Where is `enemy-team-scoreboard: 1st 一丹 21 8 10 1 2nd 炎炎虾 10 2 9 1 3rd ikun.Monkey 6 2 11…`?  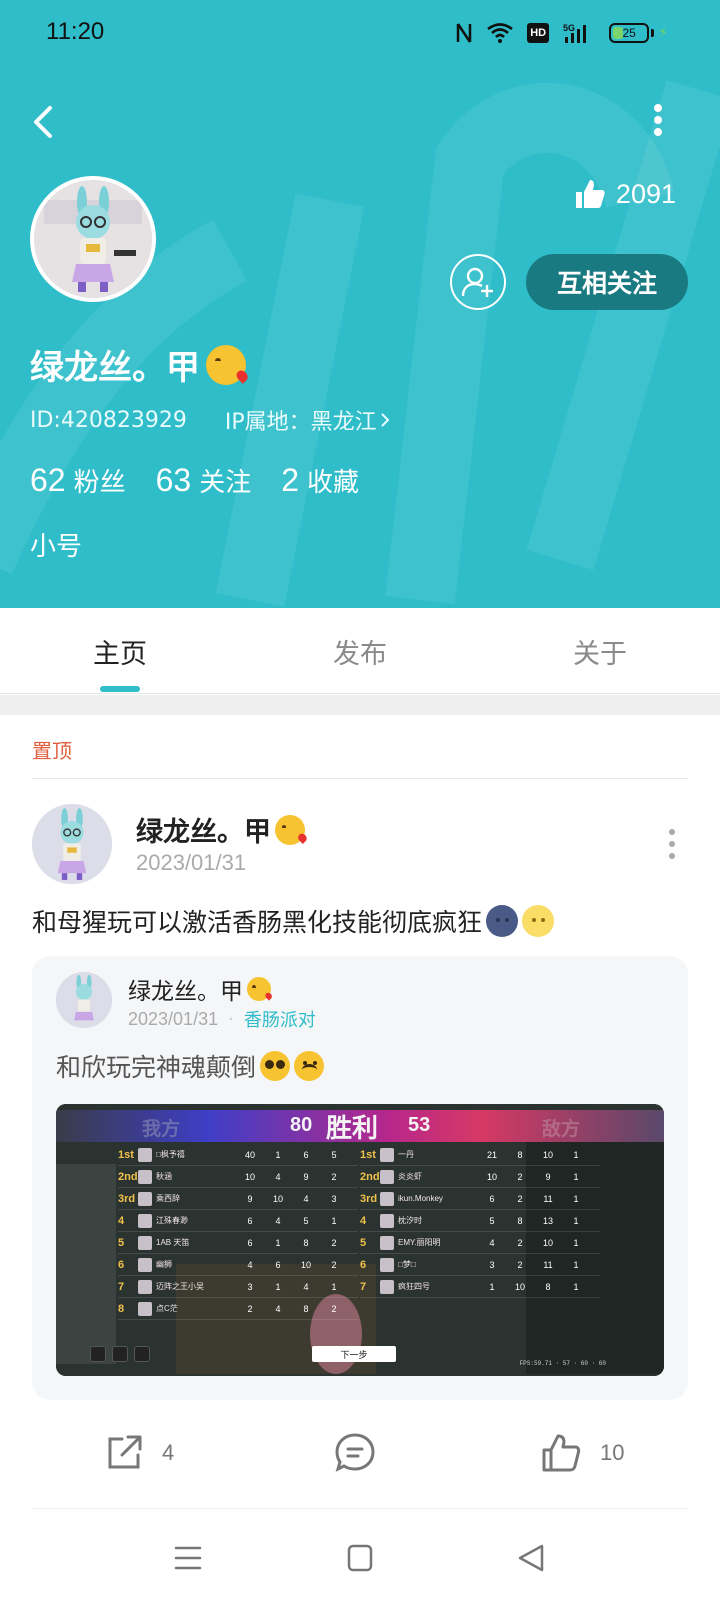 enemy-team-scoreboard: 1st 一丹 21 8 10 1 2nd 炎炎虾 10 2 9 1 3rd ikun.Monkey 6 2 11… is located at coordinates (480, 1221).